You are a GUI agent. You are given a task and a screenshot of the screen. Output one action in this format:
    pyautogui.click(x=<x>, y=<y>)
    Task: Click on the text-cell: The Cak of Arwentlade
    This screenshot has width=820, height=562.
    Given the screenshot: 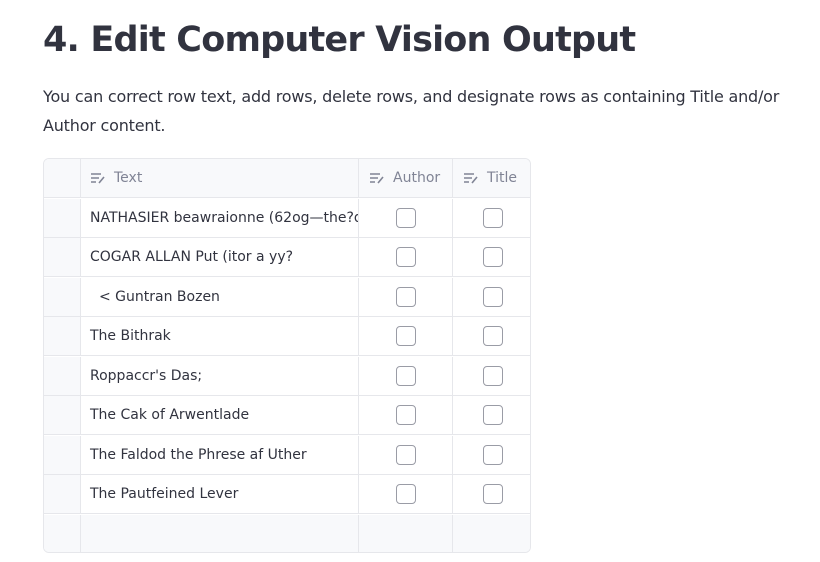 What is the action you would take?
    pyautogui.click(x=220, y=415)
    